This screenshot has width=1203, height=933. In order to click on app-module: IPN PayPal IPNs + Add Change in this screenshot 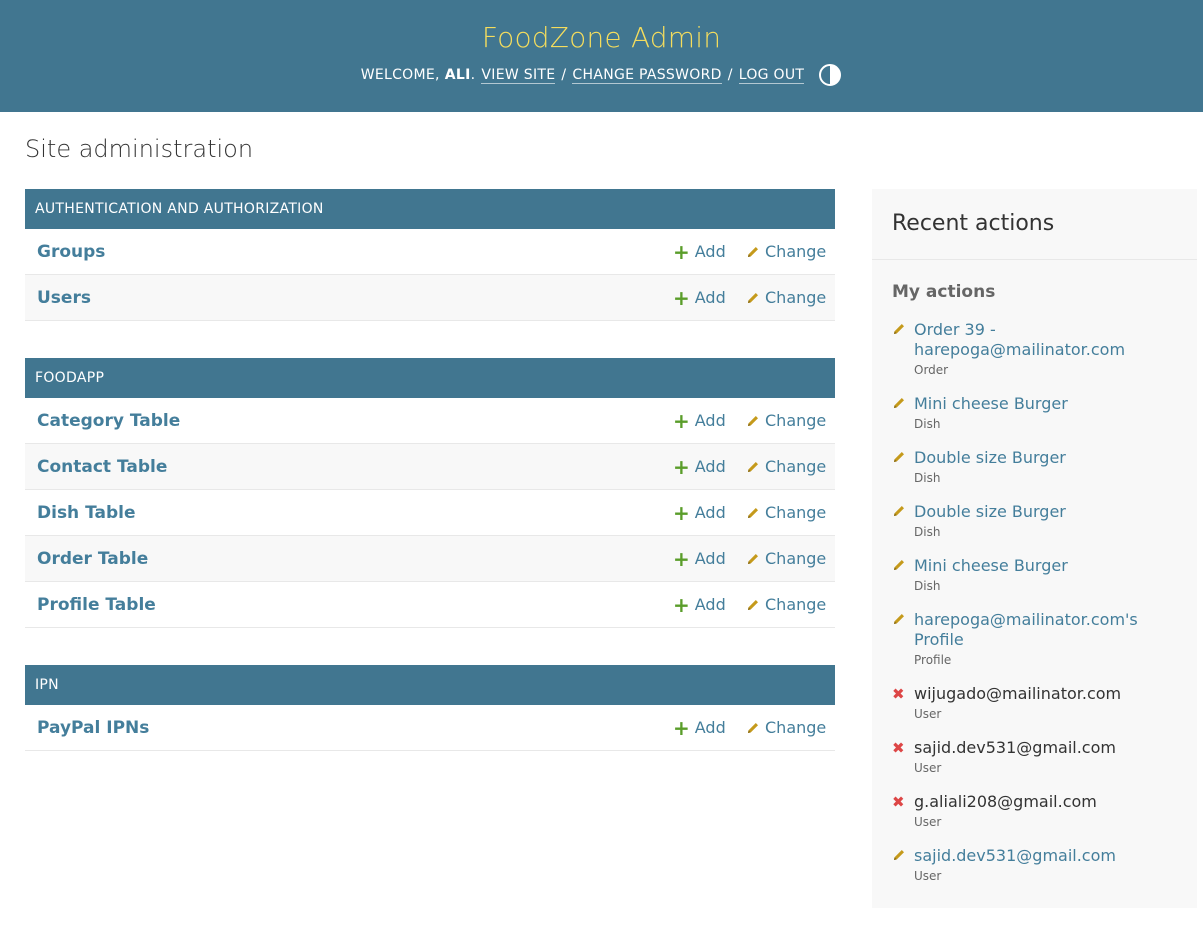, I will do `click(430, 708)`.